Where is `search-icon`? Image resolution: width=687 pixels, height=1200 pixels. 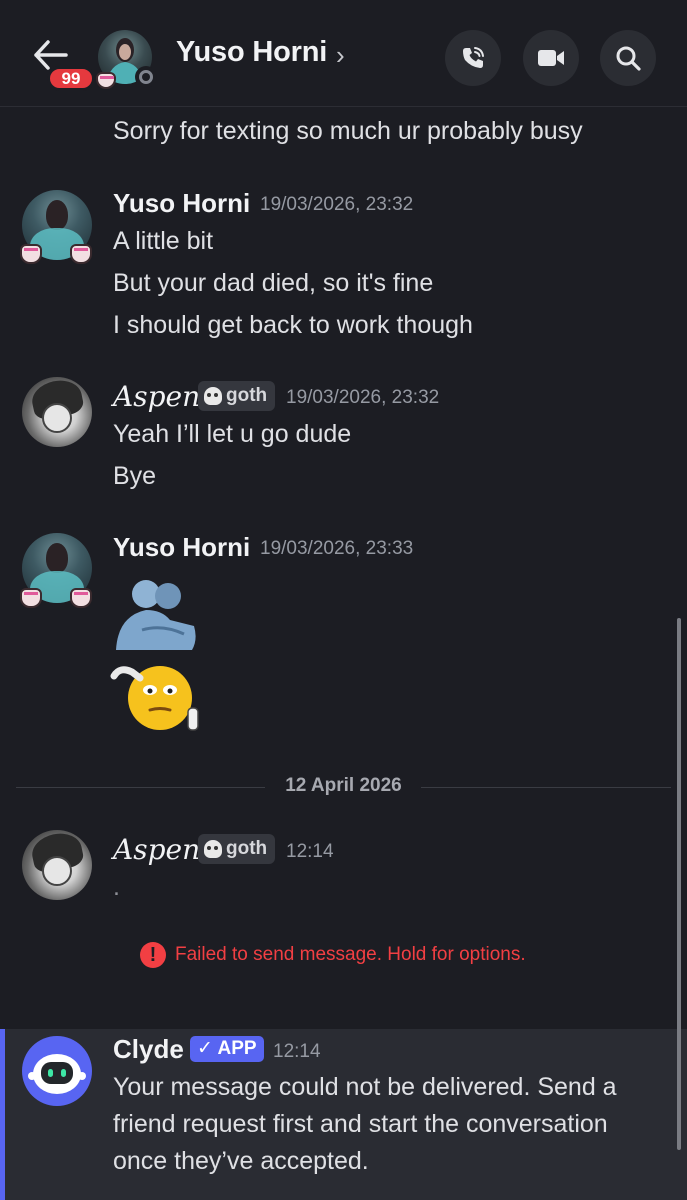 search-icon is located at coordinates (628, 58).